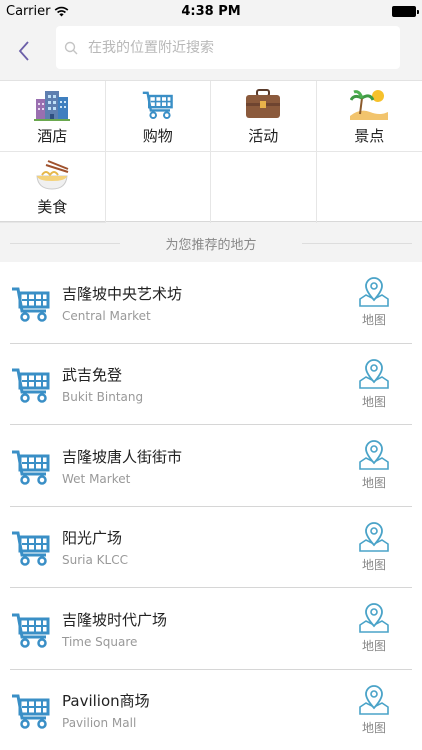 The image size is (422, 750). I want to click on place-text: 阳光广场 Suria KLCC, so click(95, 547).